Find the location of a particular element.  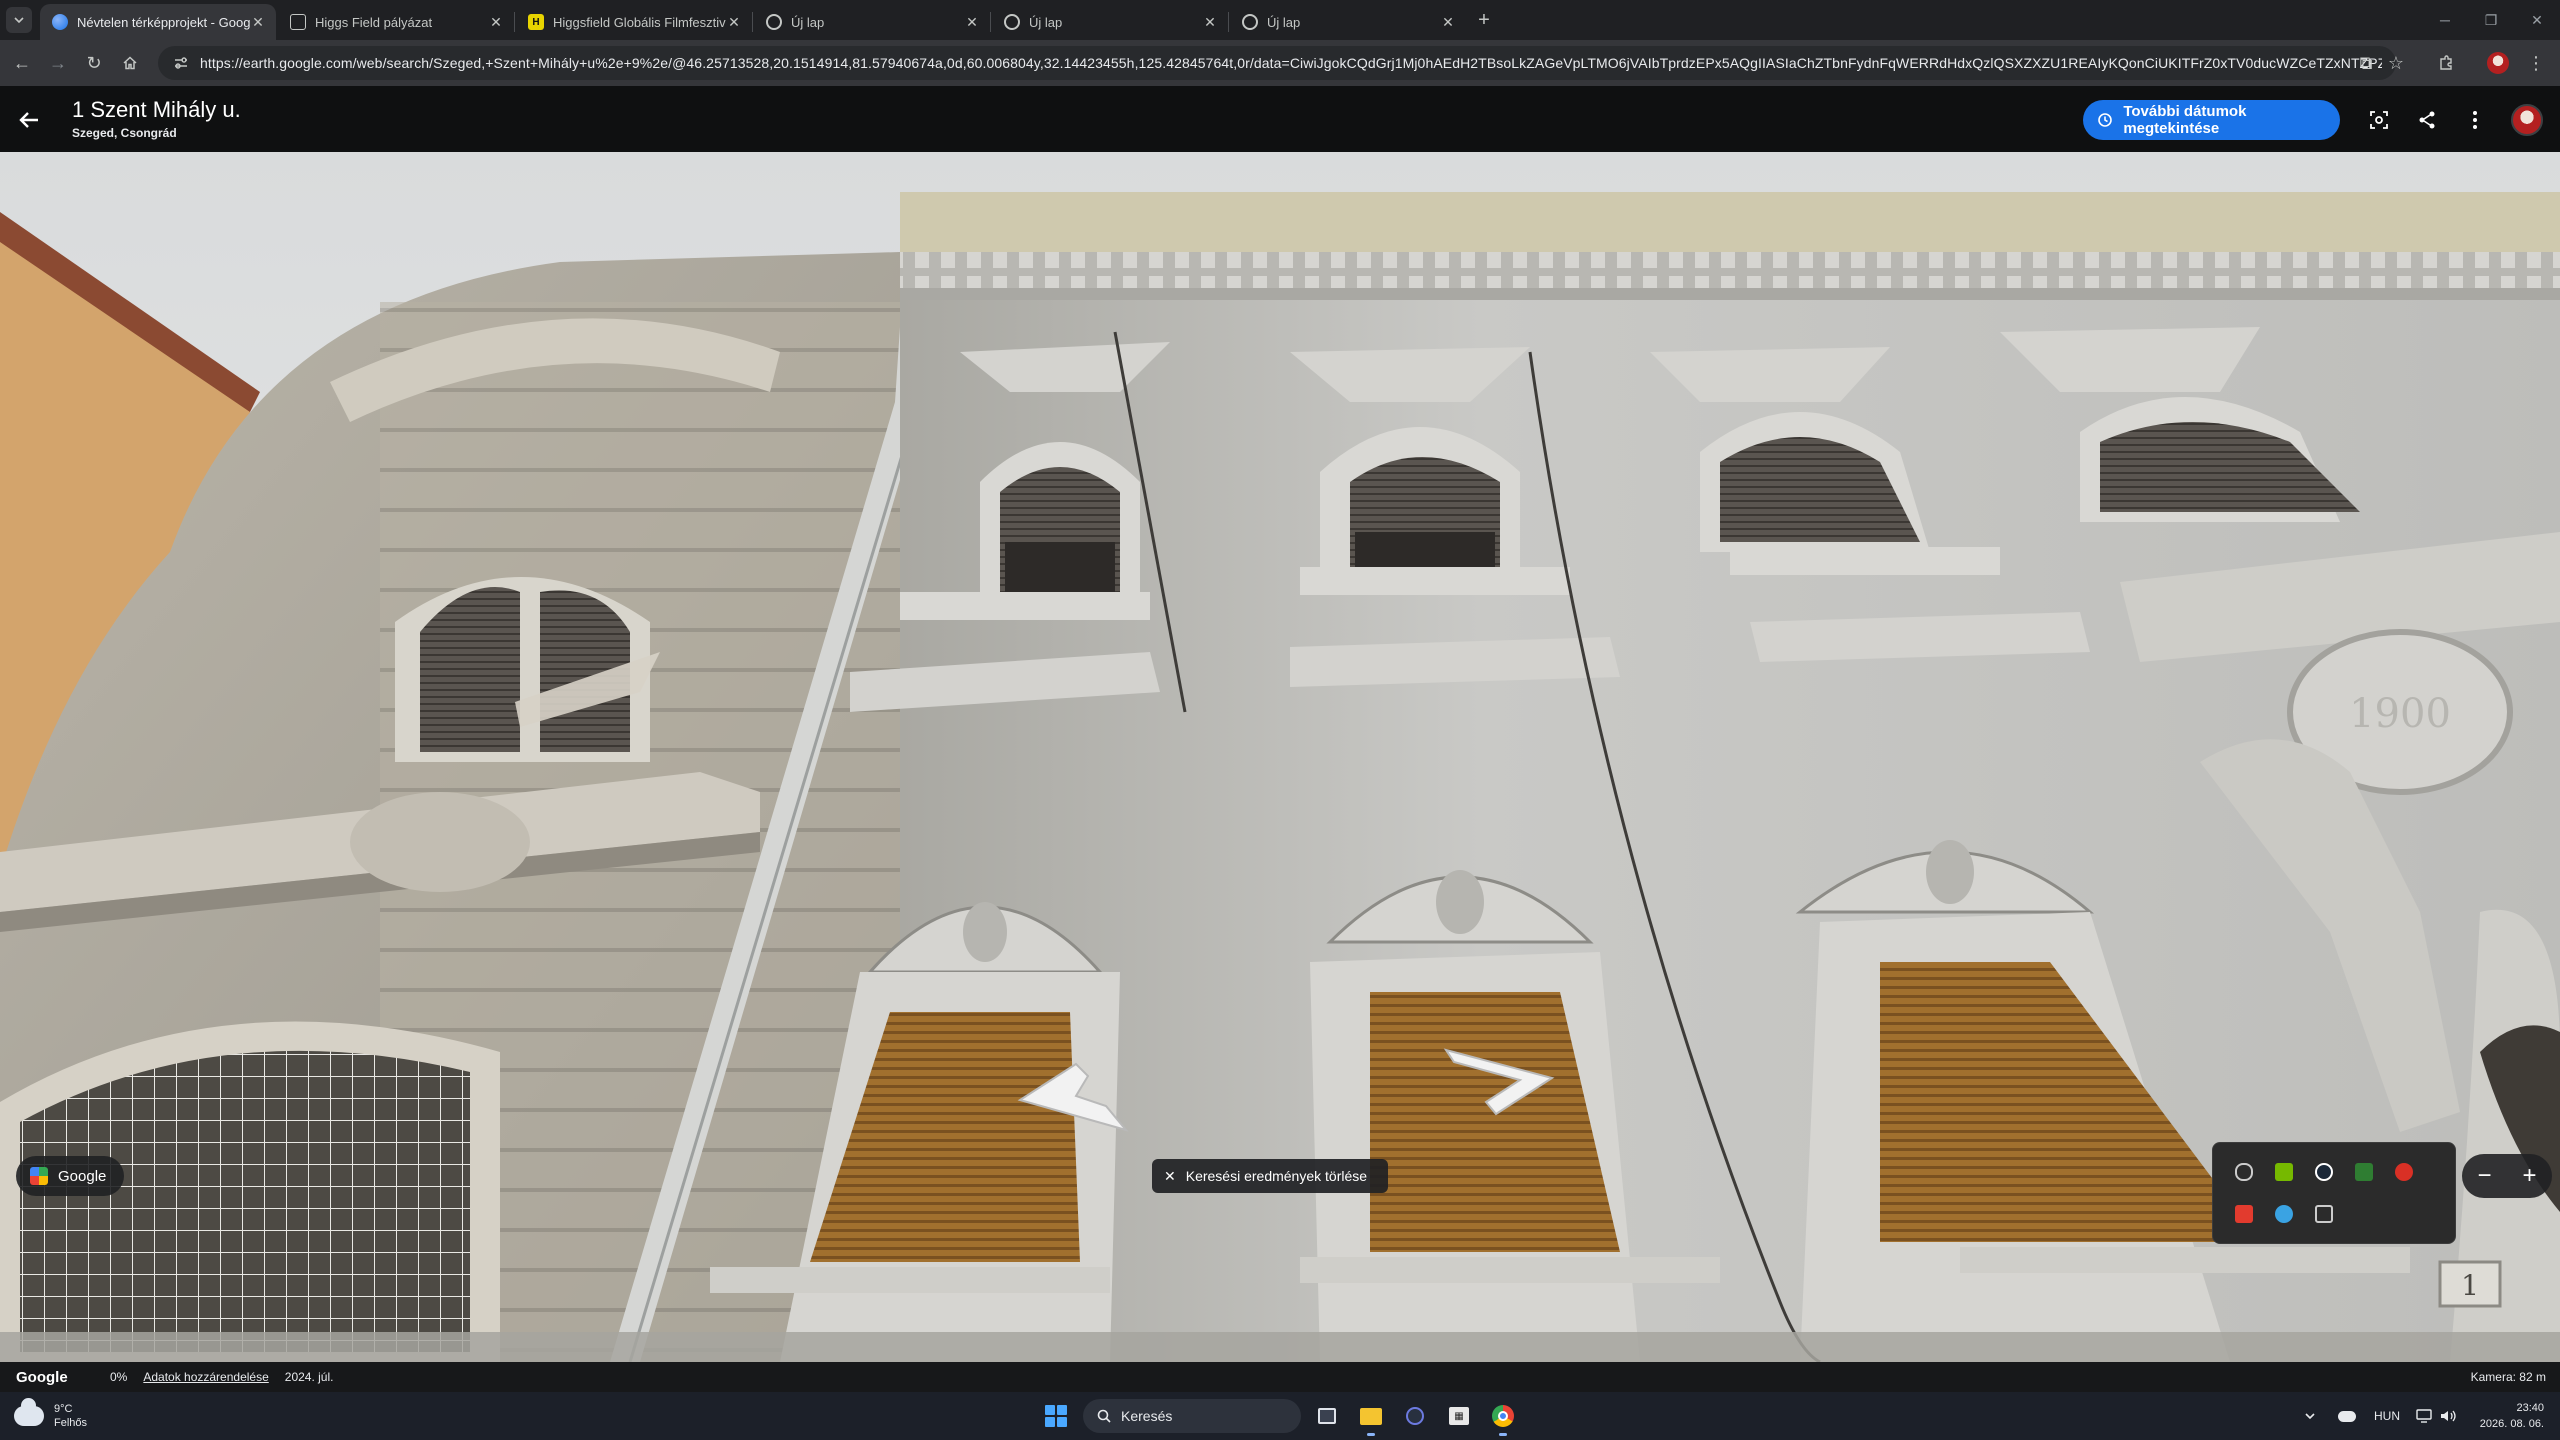

tab-higgsfield-festival: H Higgsfield Globális Filmfesztivál ✕ is located at coordinates (634, 22).